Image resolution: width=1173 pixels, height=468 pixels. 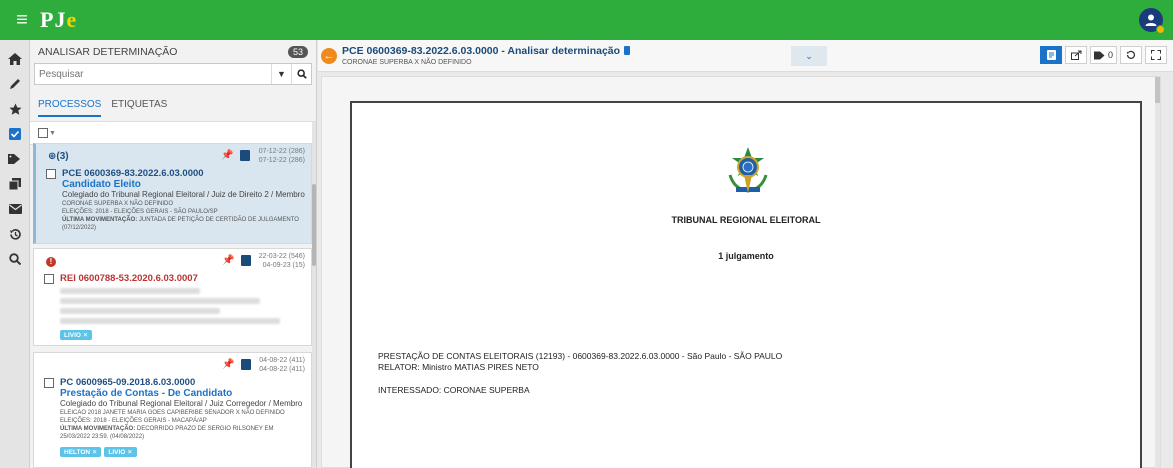 I want to click on document-heading: 1 julgamento, so click(x=746, y=256).